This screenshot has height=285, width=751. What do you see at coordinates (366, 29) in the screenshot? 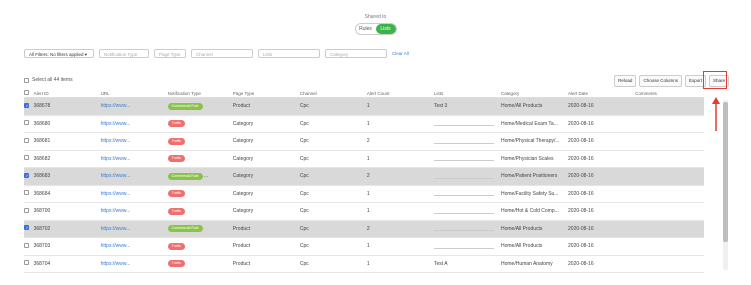
I see `toggle-rules: Rules` at bounding box center [366, 29].